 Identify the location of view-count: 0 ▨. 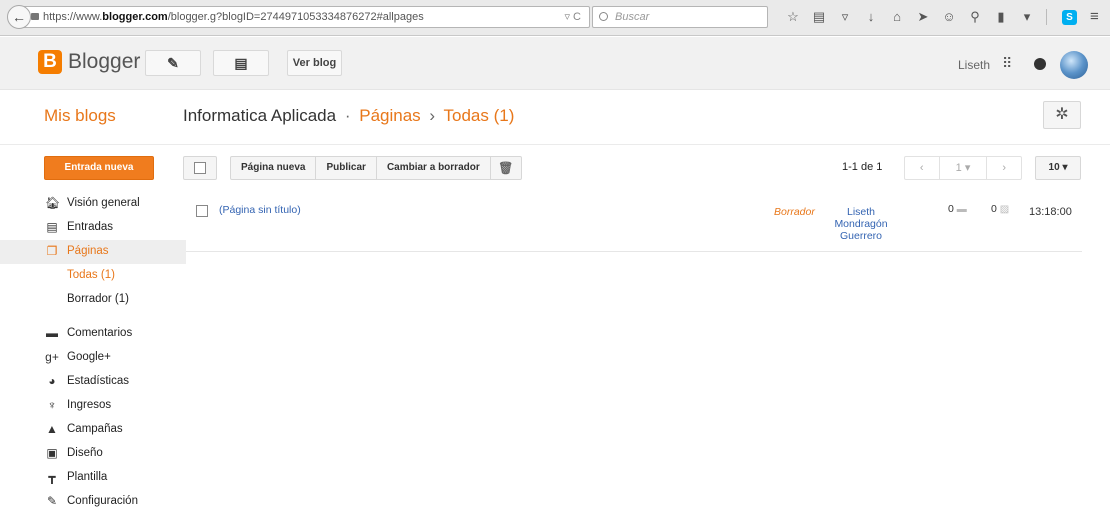
(1000, 209).